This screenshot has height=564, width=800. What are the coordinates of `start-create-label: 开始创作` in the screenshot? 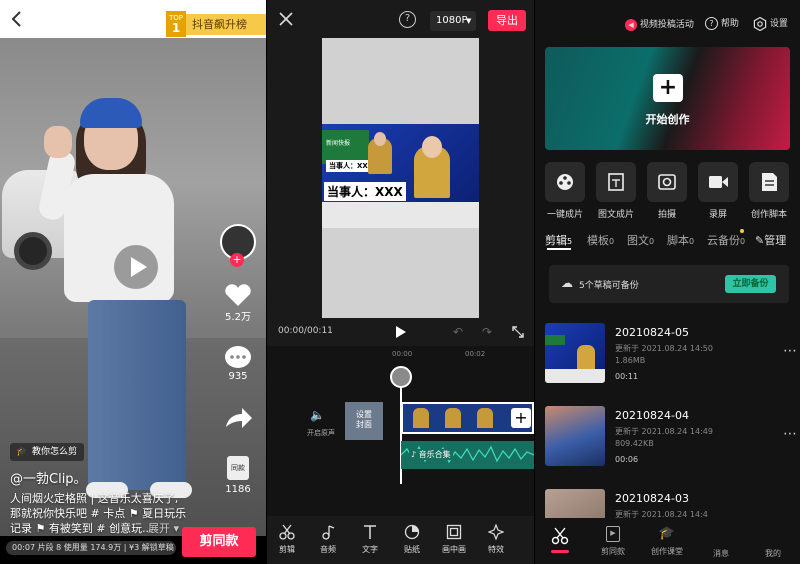 It's located at (667, 119).